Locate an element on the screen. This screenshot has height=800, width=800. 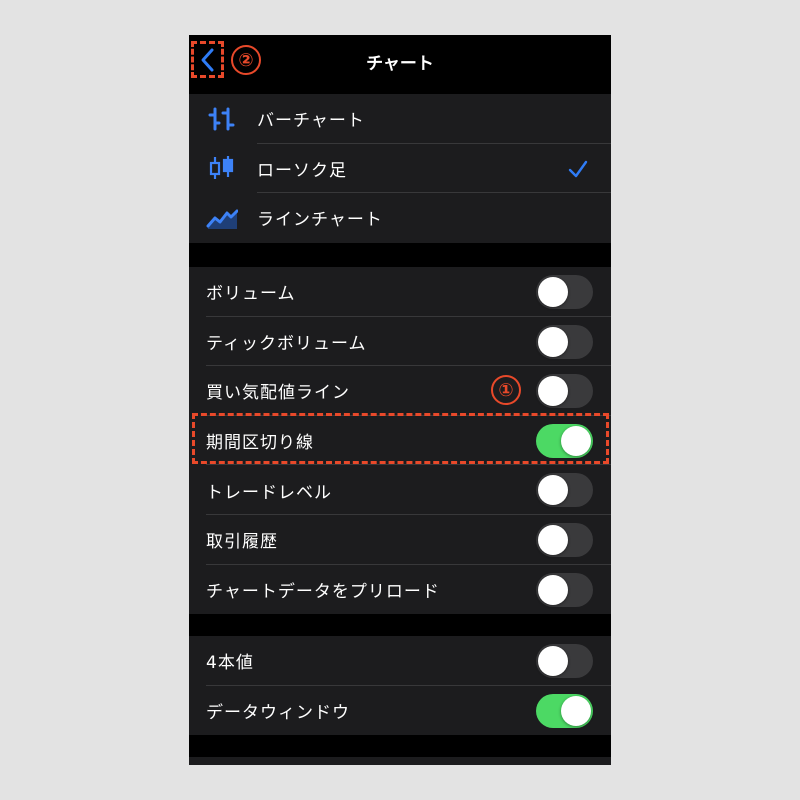
next-section-edge is located at coordinates (400, 761).